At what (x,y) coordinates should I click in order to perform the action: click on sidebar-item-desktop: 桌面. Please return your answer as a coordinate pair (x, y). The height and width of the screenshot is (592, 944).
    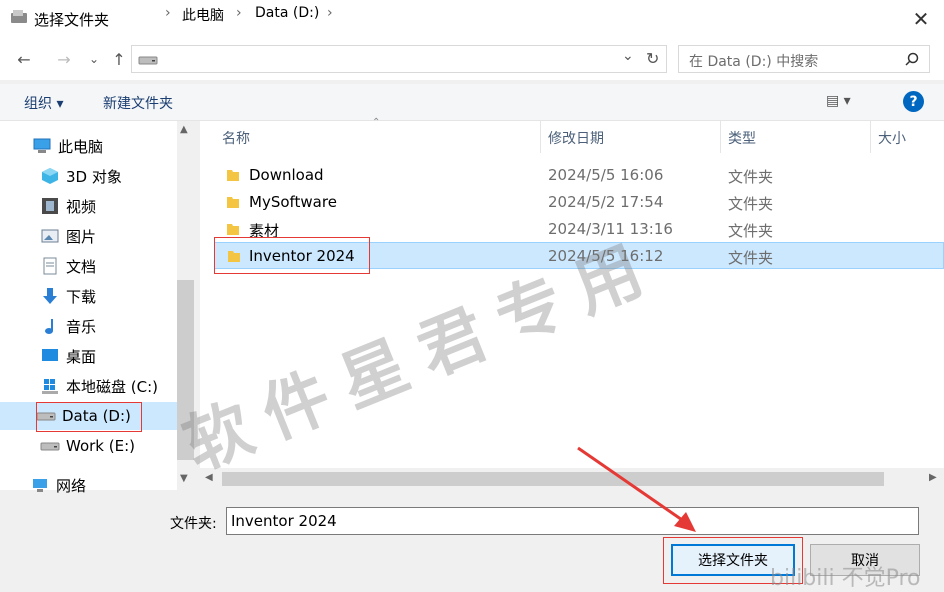
    Looking at the image, I should click on (68, 356).